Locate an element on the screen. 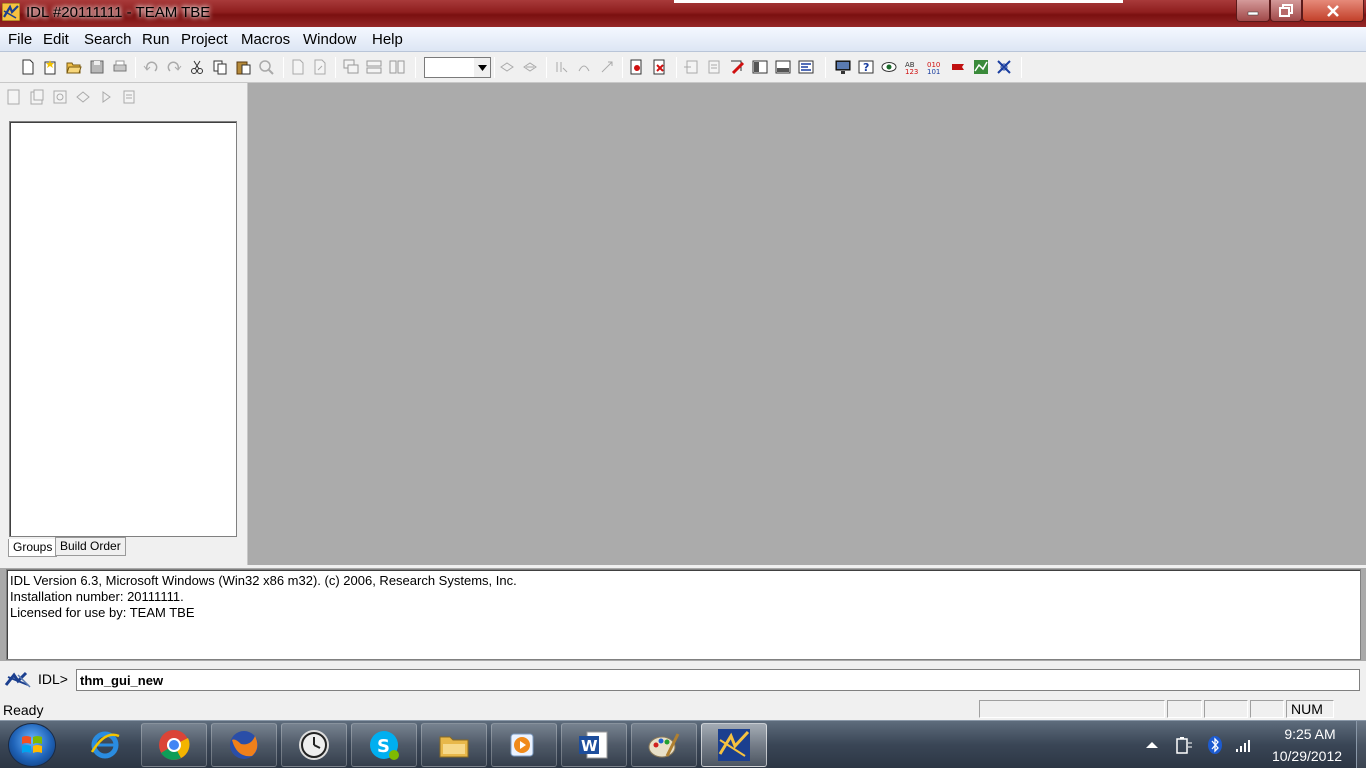  step-over-icon is located at coordinates (584, 67).